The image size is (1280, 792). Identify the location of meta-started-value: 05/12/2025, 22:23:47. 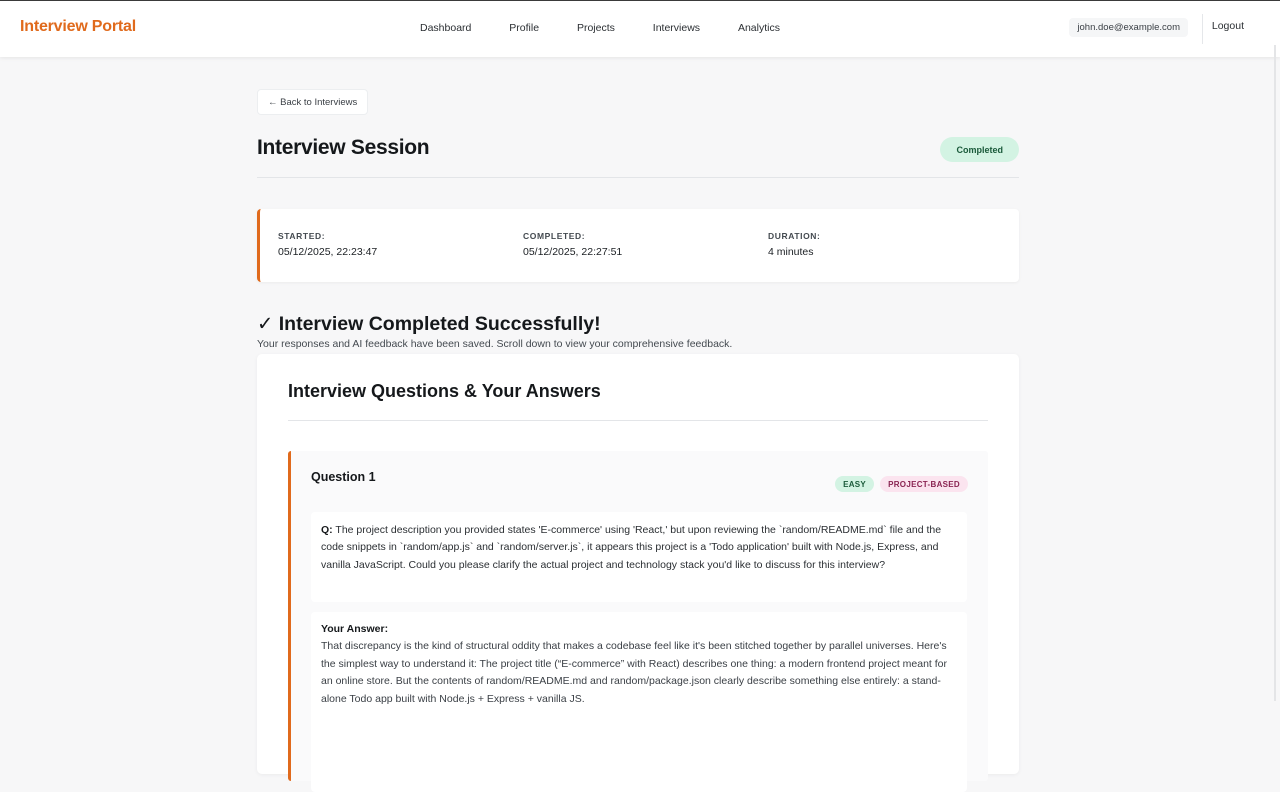
(328, 252).